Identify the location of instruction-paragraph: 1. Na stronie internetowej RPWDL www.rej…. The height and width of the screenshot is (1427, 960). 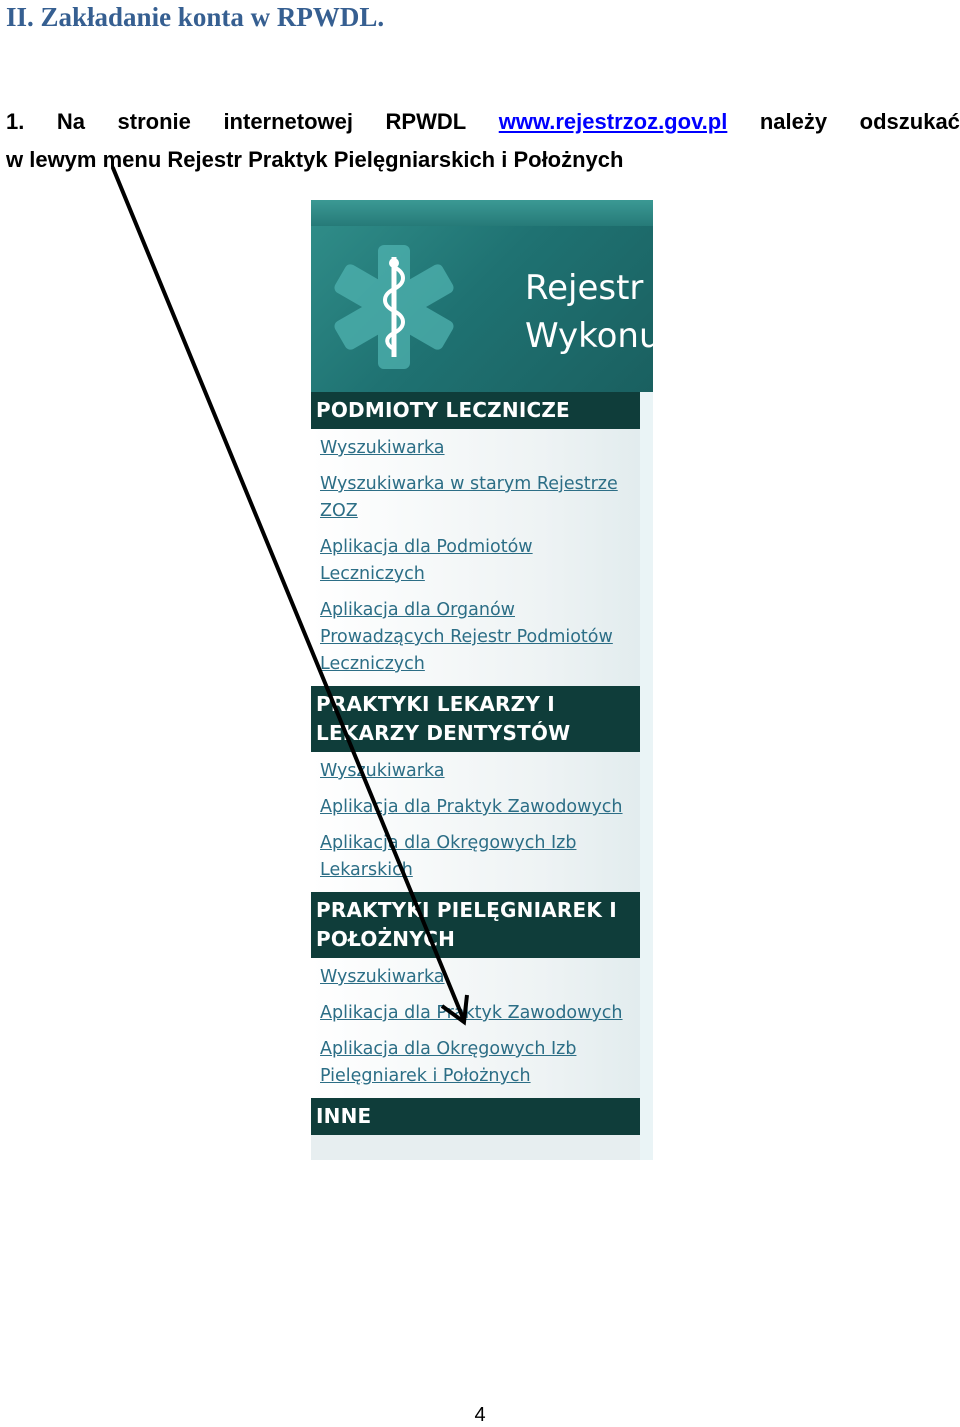
(483, 141).